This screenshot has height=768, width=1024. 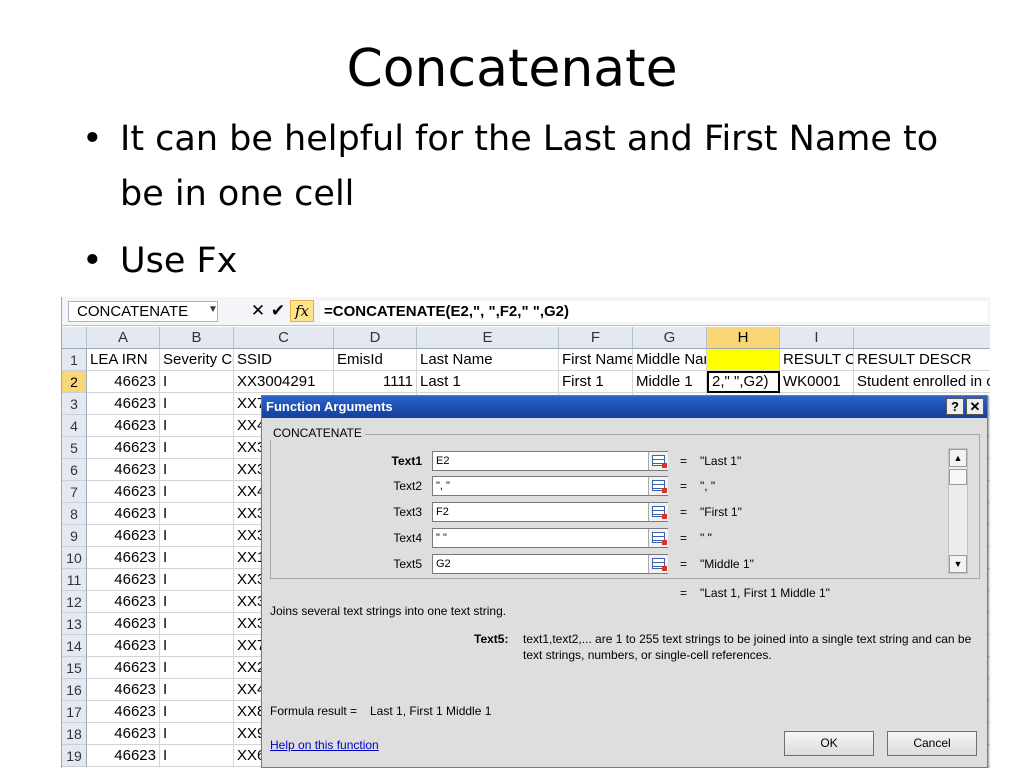 What do you see at coordinates (74, 360) in the screenshot?
I see `row-header: 1` at bounding box center [74, 360].